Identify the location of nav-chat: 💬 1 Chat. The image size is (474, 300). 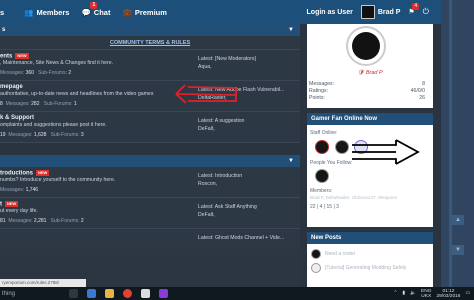
(96, 9).